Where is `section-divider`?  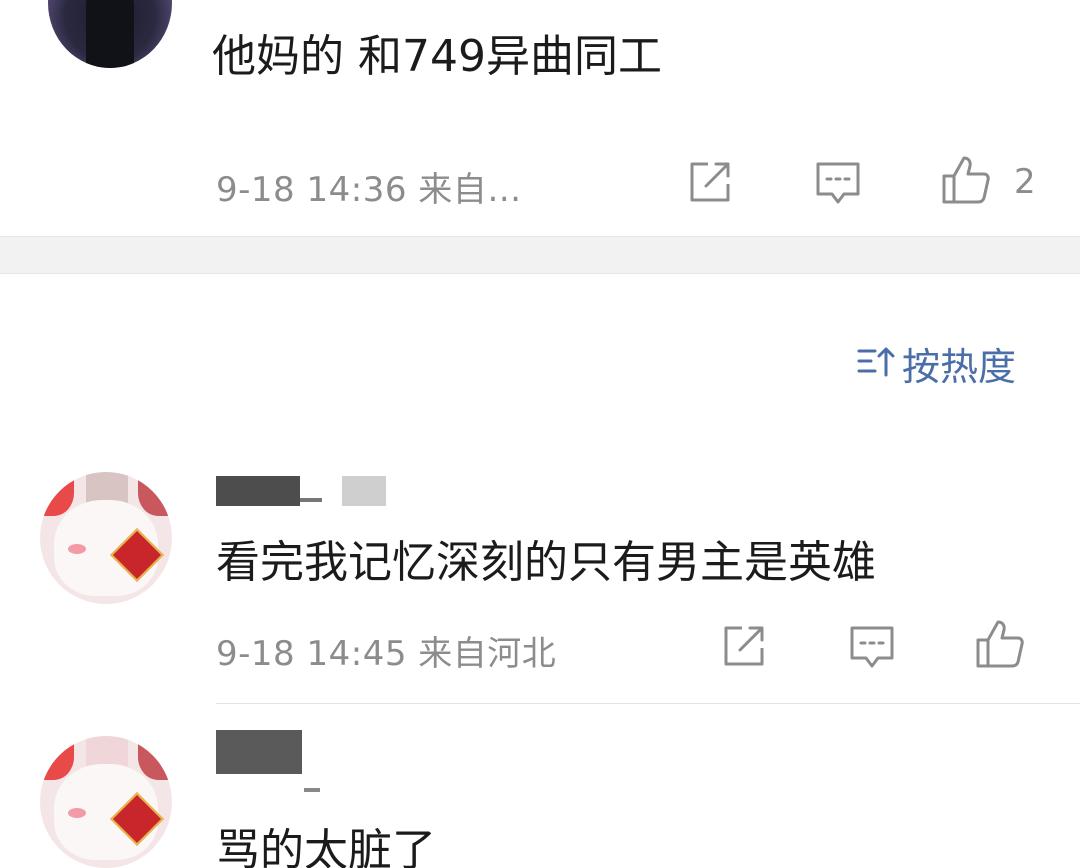 section-divider is located at coordinates (540, 255).